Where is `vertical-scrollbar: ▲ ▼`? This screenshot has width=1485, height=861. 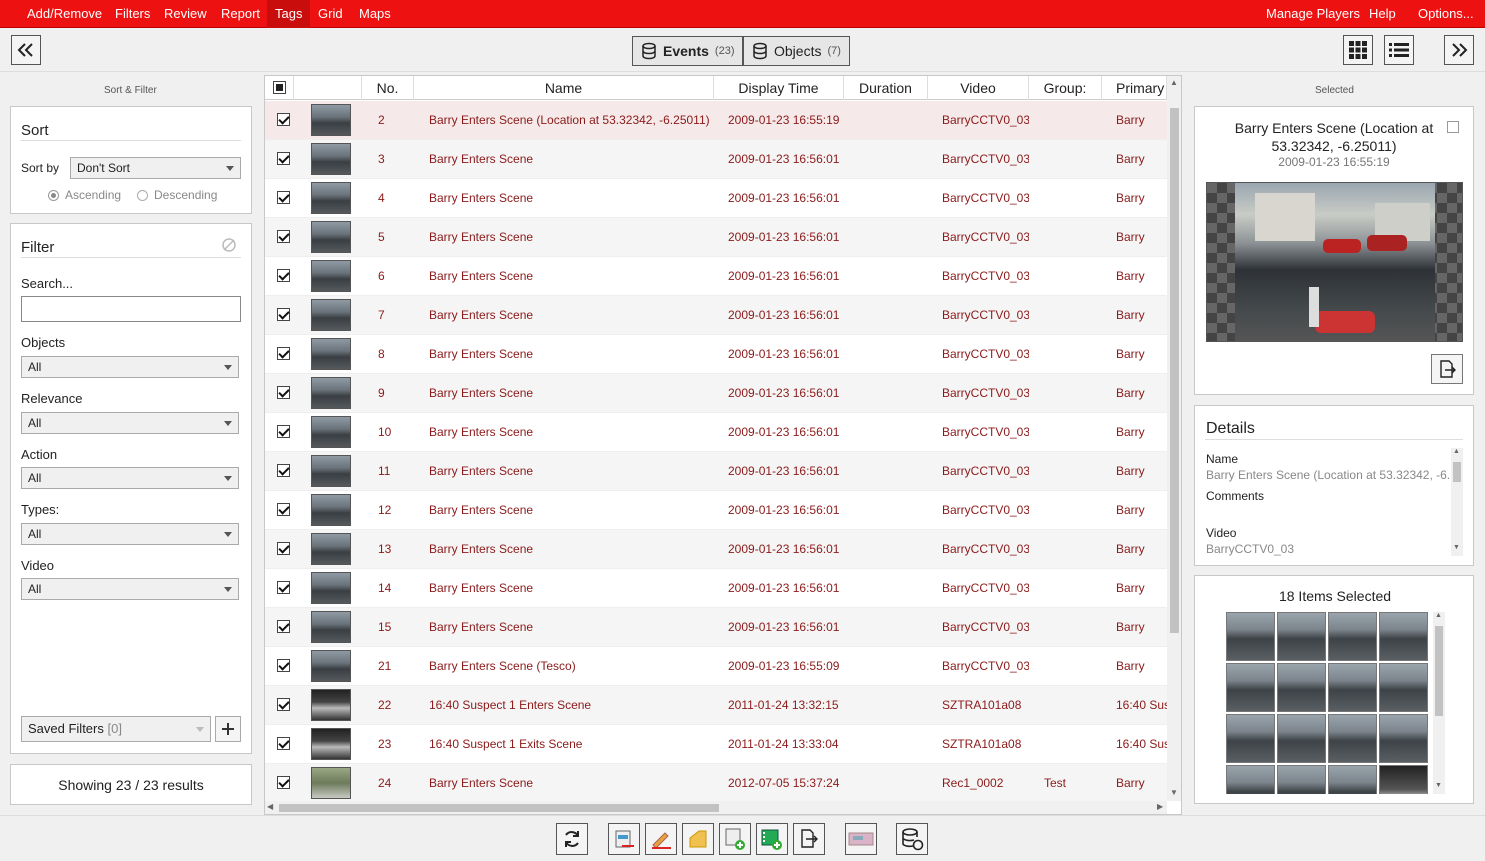 vertical-scrollbar: ▲ ▼ is located at coordinates (1174, 438).